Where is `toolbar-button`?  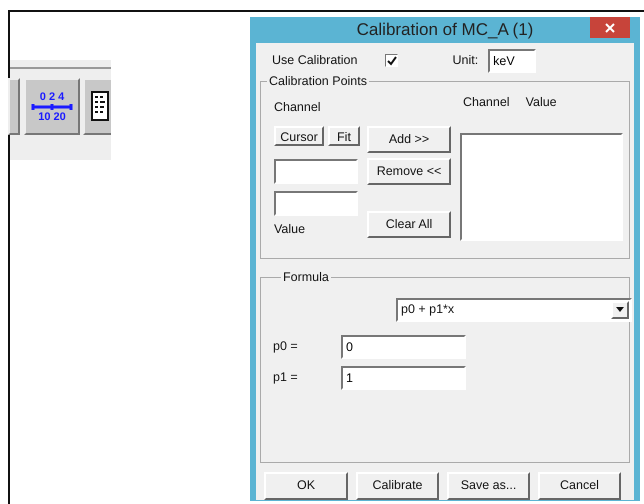 toolbar-button is located at coordinates (97, 106).